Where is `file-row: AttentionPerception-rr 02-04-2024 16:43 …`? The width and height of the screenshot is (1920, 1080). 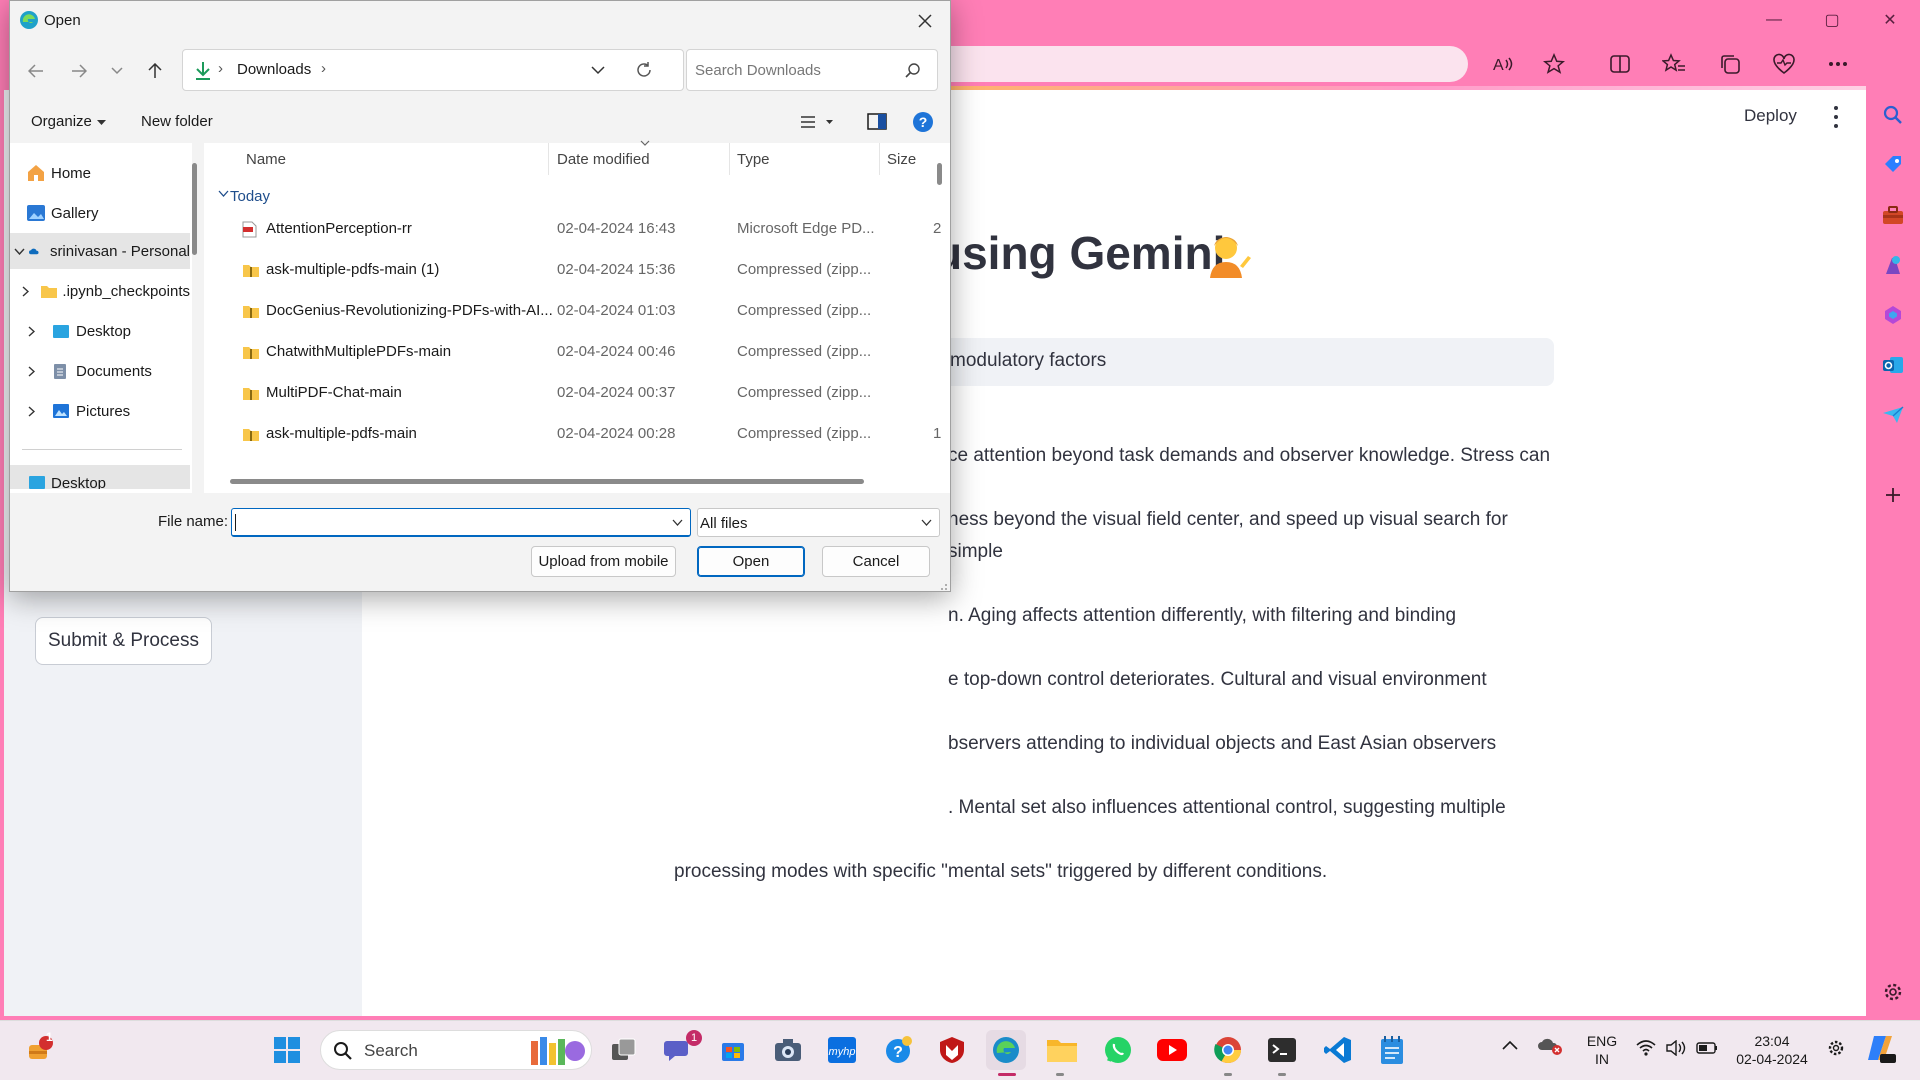 file-row: AttentionPerception-rr 02-04-2024 16:43 … is located at coordinates (580, 230).